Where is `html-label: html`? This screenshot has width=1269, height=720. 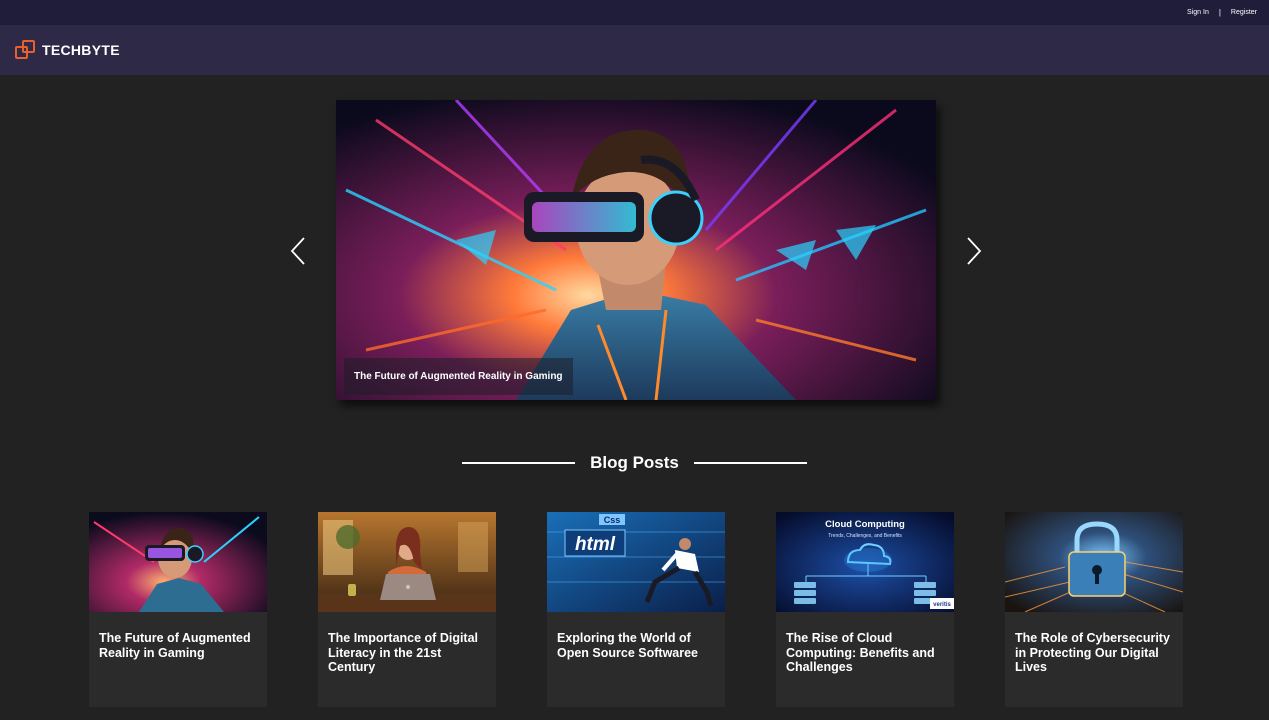
html-label: html is located at coordinates (595, 544).